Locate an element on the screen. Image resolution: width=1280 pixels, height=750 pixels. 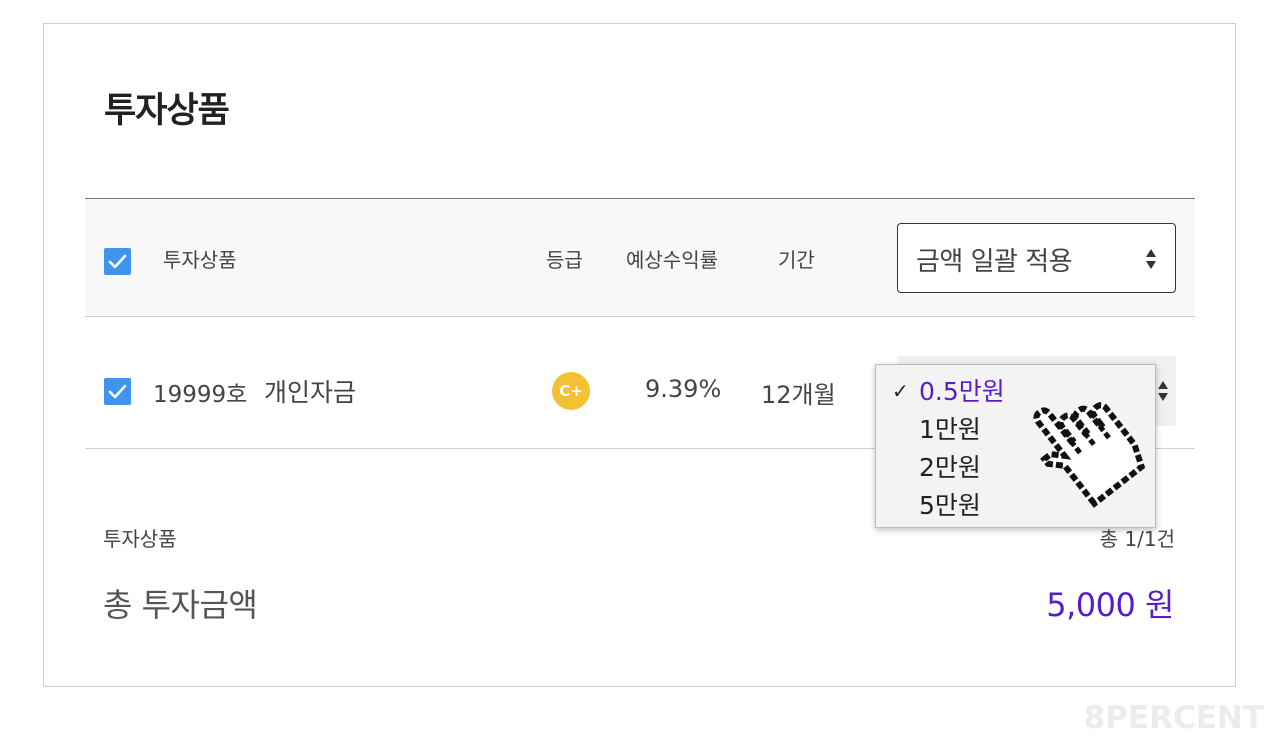
header-grade: 등급 is located at coordinates (564, 260).